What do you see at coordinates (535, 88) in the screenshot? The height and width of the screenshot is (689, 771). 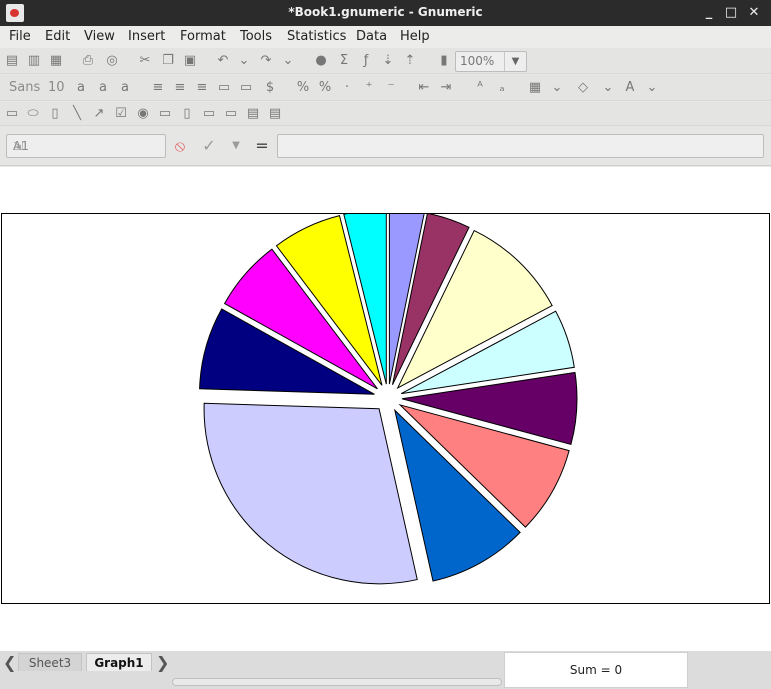 I see `borders-icon: ▦` at bounding box center [535, 88].